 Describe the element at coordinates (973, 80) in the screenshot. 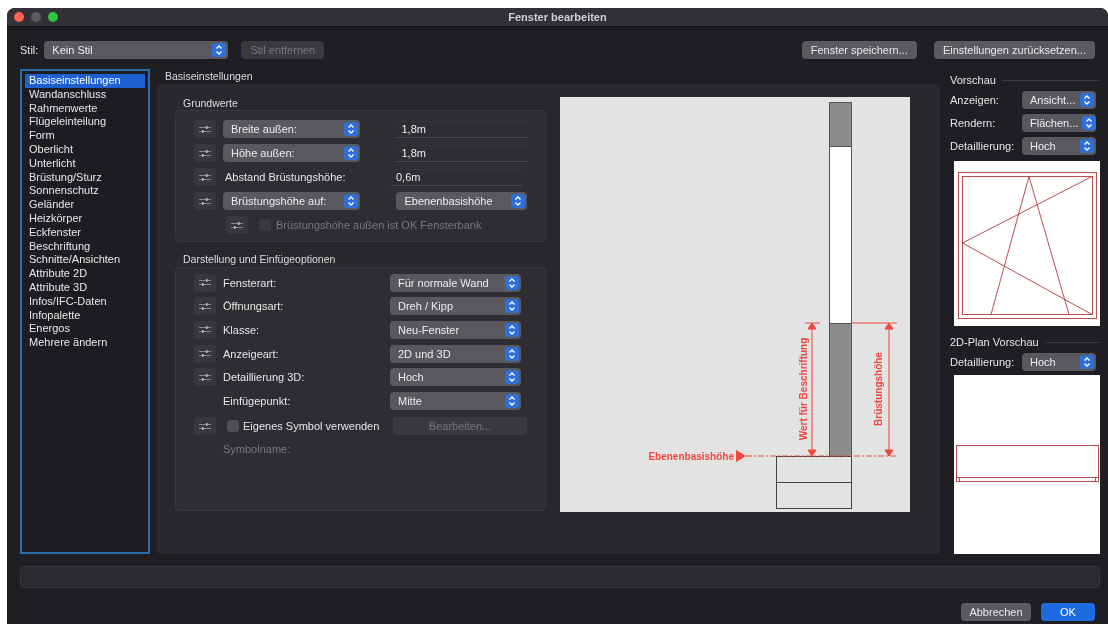

I see `section-title: Vorschau` at that location.